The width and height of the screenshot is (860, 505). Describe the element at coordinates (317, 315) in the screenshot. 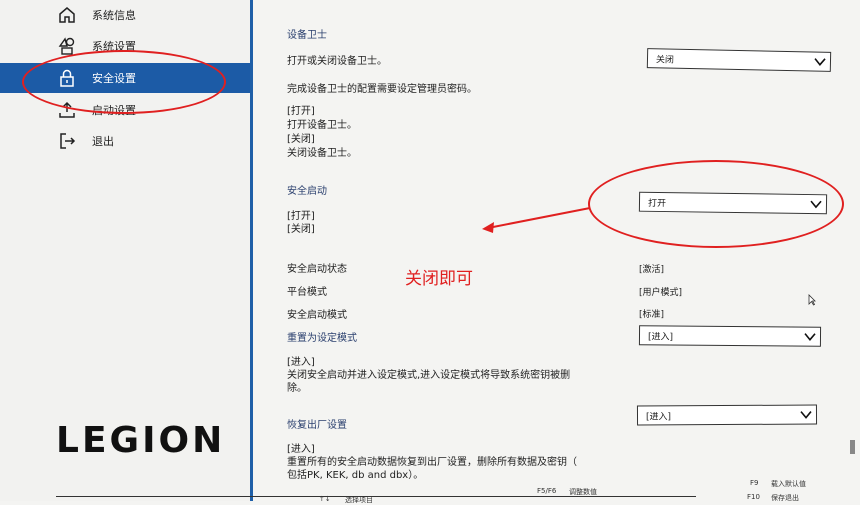

I see `status-label: 安全启动模式` at that location.